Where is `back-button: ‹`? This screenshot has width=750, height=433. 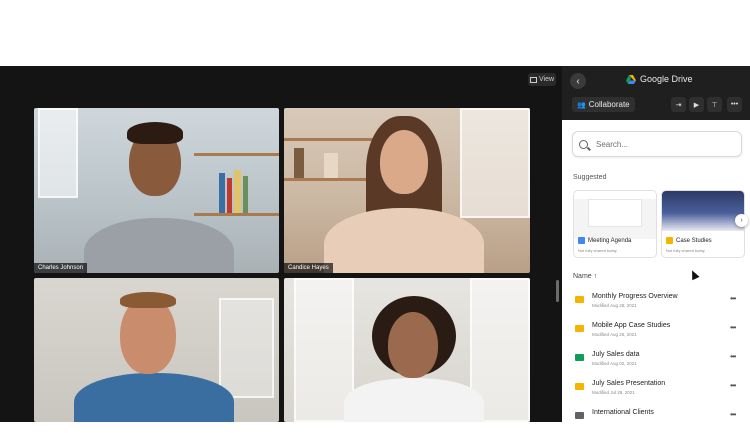
back-button: ‹ is located at coordinates (578, 81).